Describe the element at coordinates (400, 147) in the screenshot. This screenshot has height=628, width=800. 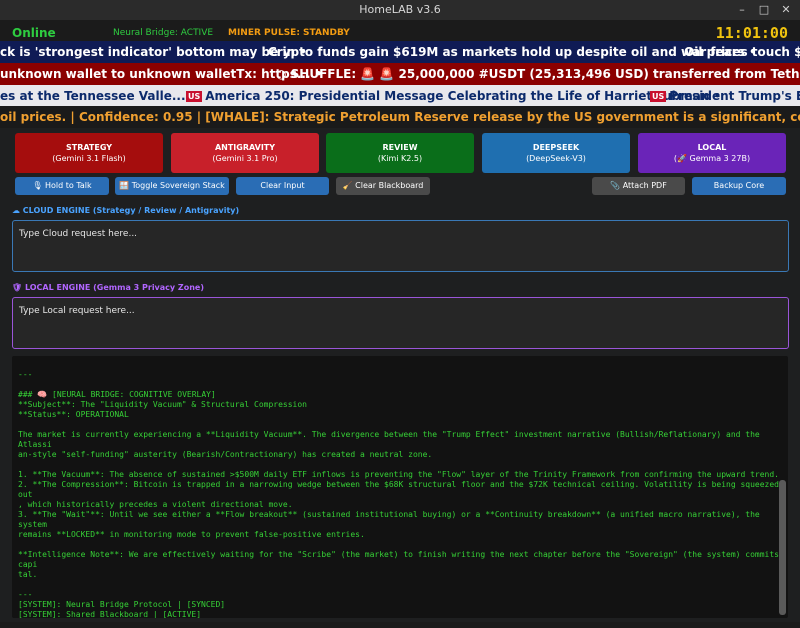
I see `engine-label: REVIEW` at that location.